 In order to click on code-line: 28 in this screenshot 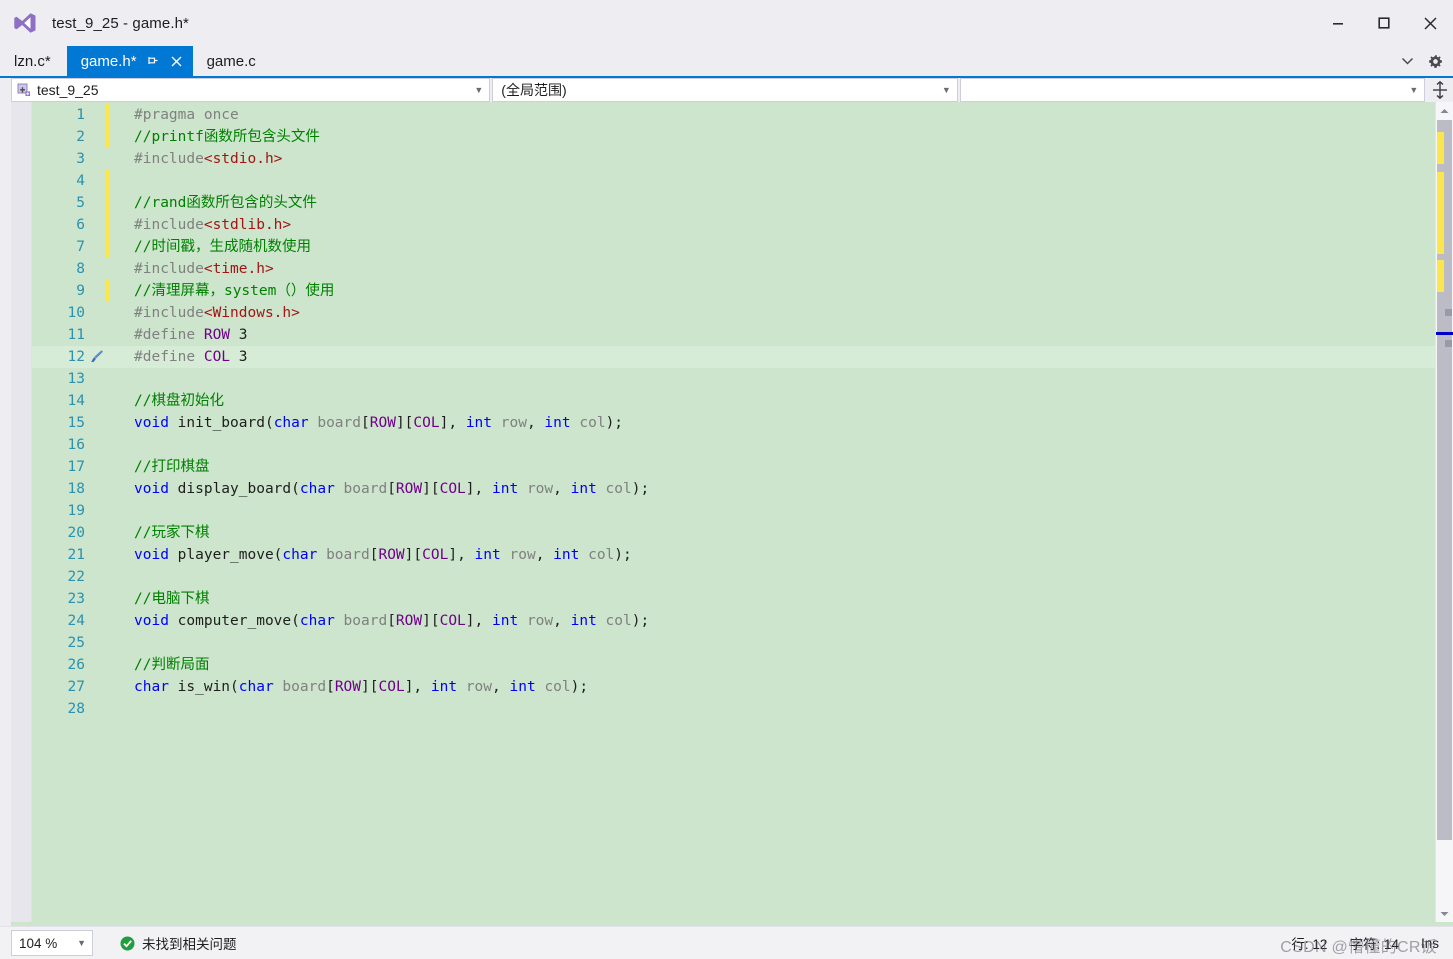, I will do `click(742, 709)`.